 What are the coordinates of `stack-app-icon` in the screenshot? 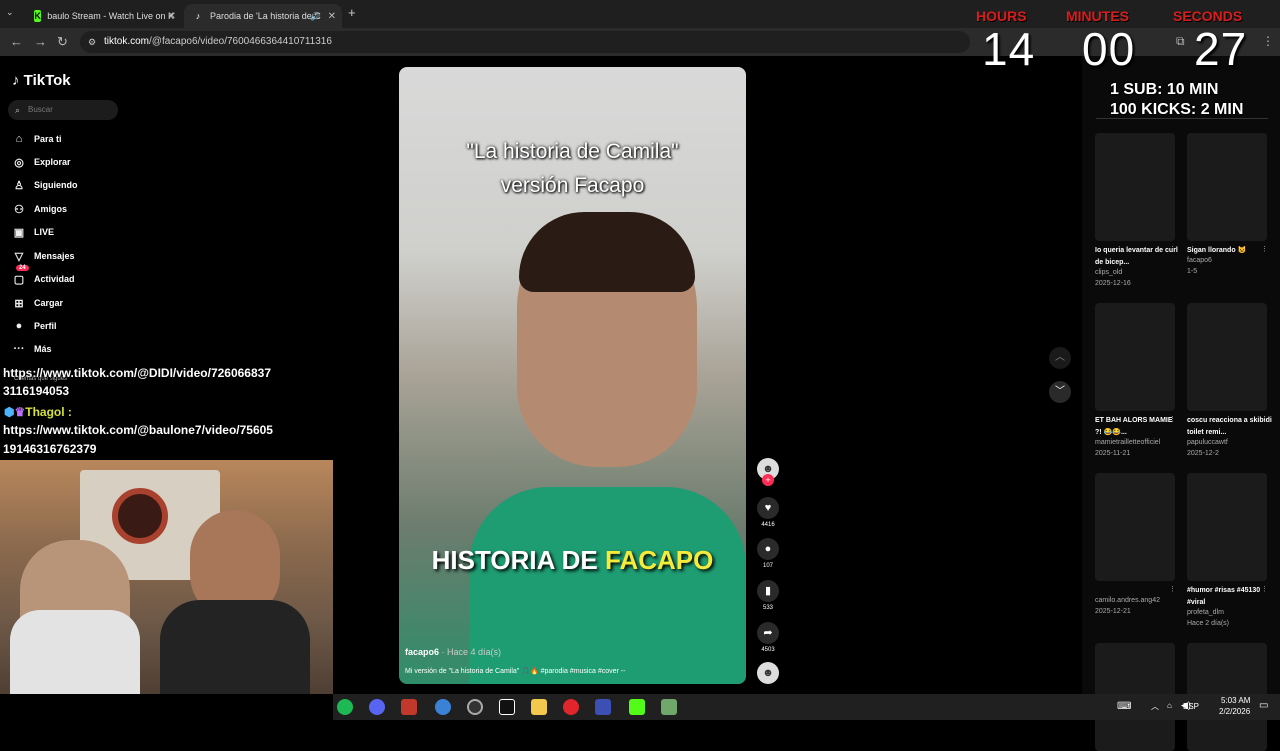 It's located at (669, 707).